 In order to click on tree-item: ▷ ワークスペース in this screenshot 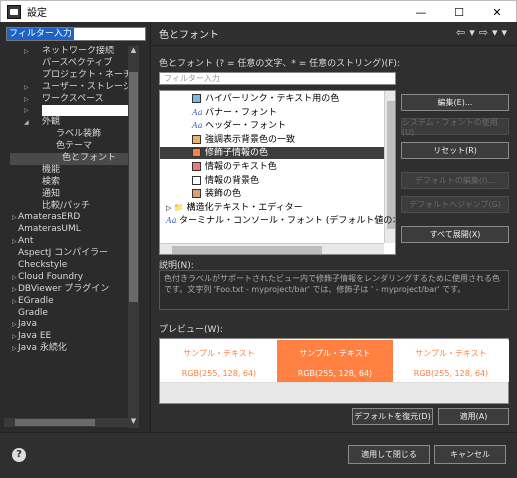, I will do `click(70, 100)`.